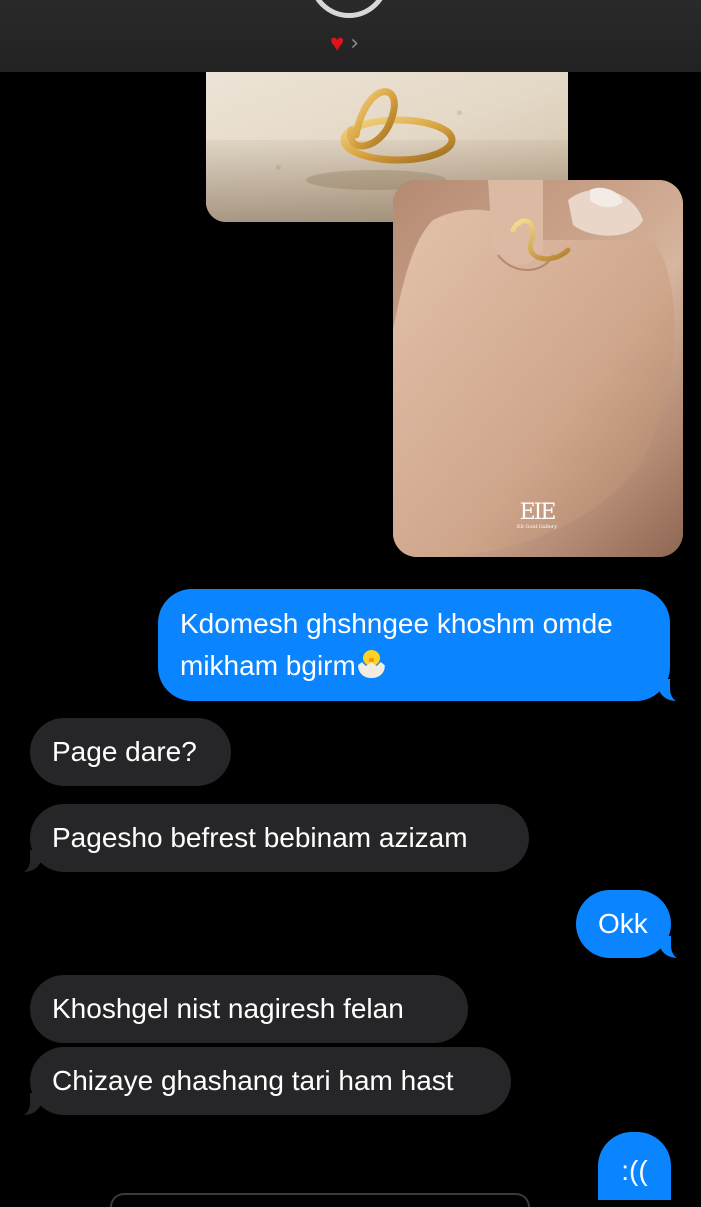 Image resolution: width=701 pixels, height=1207 pixels. I want to click on message-text: Okk, so click(623, 923).